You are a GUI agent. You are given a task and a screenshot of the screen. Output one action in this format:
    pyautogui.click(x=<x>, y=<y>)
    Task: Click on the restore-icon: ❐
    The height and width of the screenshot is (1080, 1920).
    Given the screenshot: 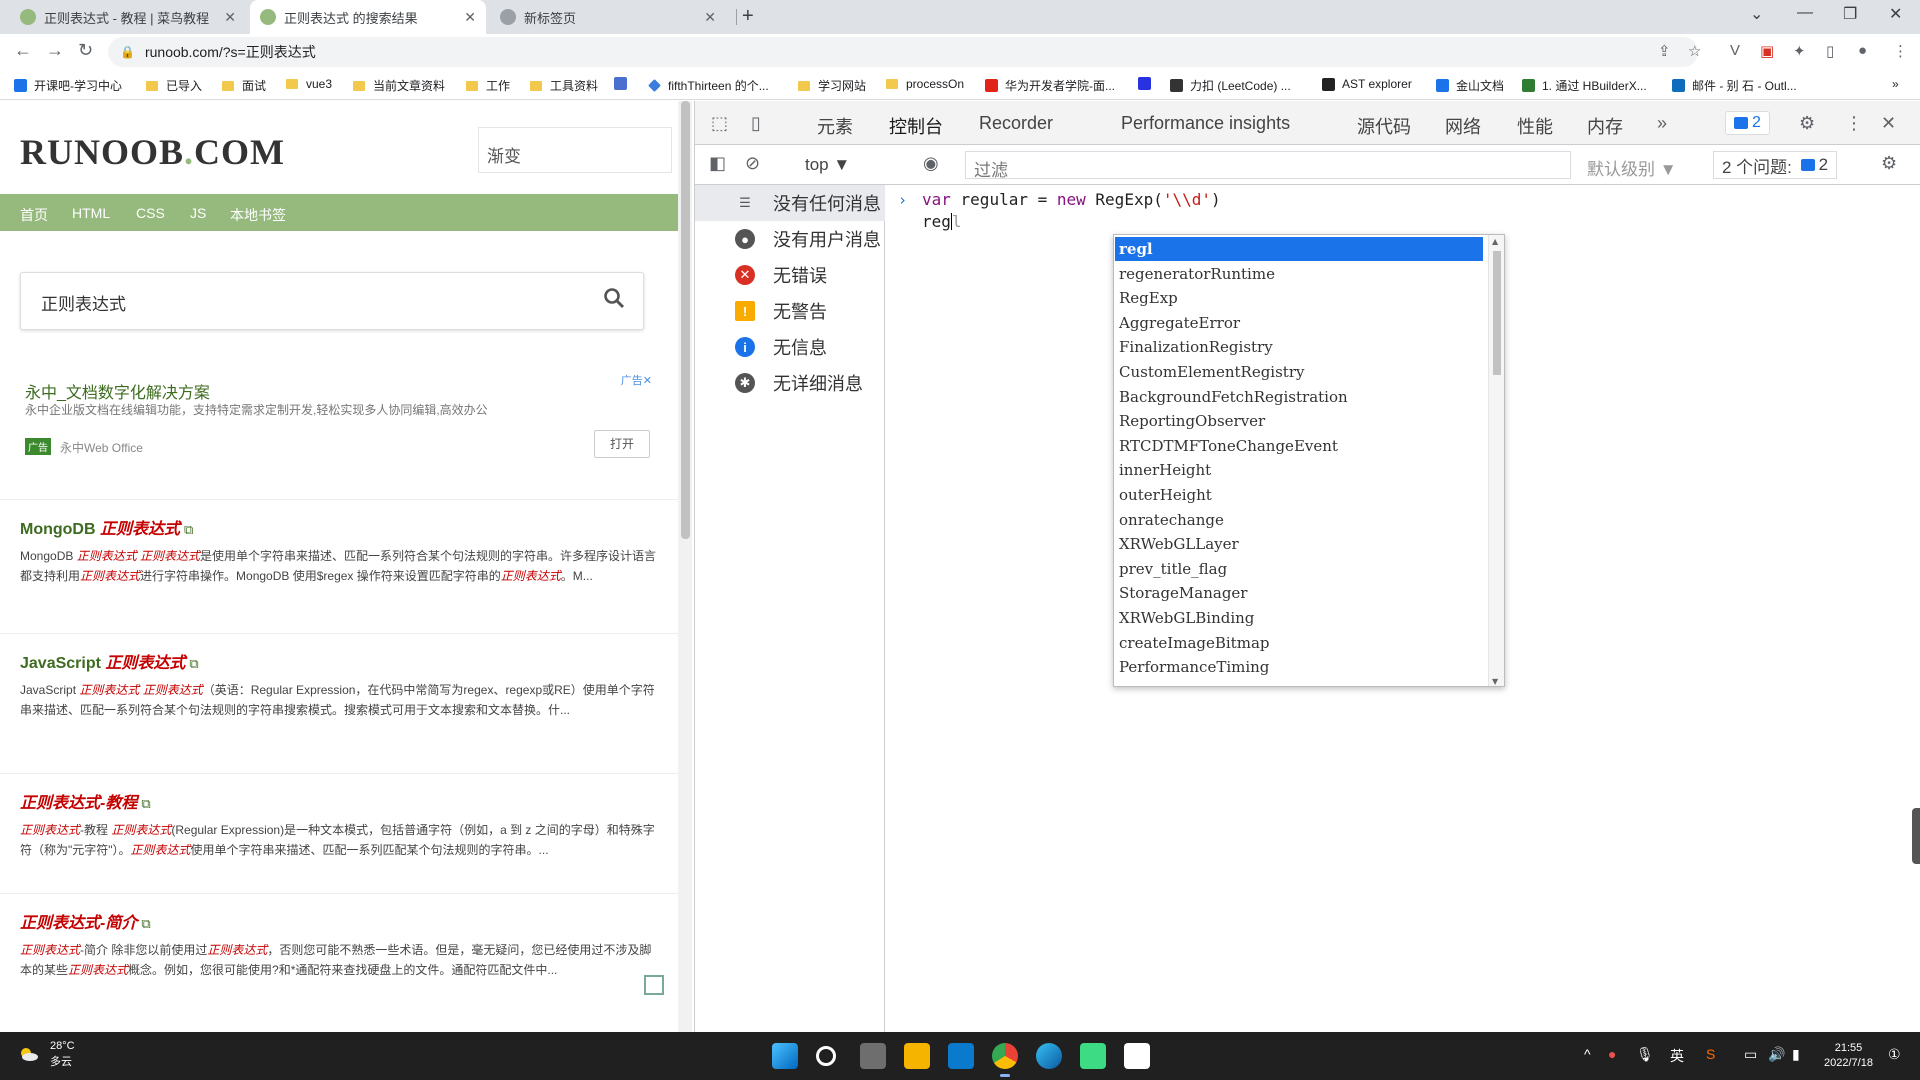 What is the action you would take?
    pyautogui.click(x=1850, y=14)
    